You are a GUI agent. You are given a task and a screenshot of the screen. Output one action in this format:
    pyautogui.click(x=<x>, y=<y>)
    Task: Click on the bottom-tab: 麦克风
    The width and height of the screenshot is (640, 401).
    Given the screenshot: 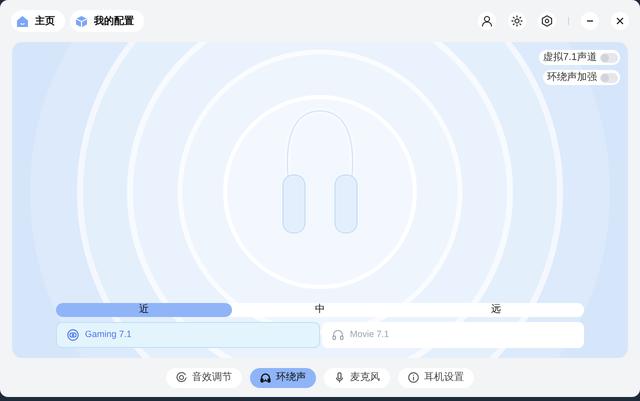 What is the action you would take?
    pyautogui.click(x=357, y=378)
    